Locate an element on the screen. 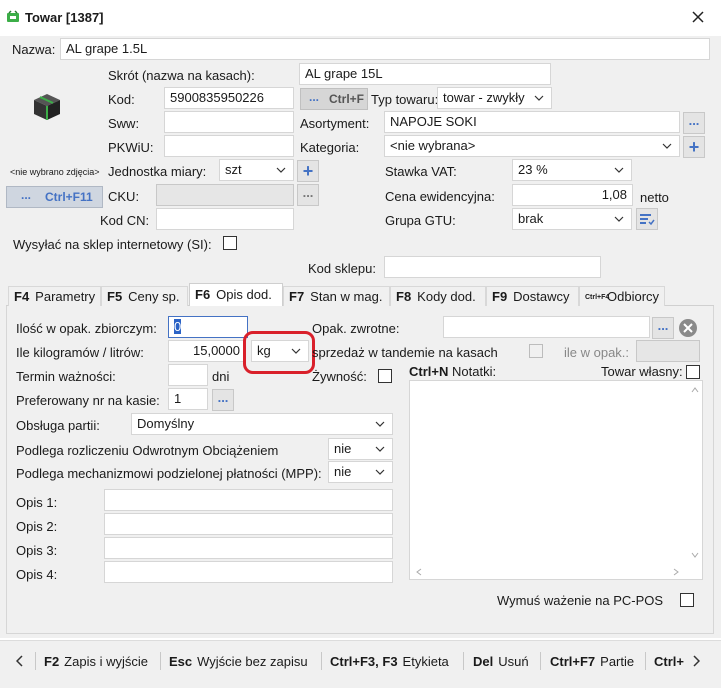 This screenshot has width=721, height=688. cku-label: CKU: is located at coordinates (124, 196).